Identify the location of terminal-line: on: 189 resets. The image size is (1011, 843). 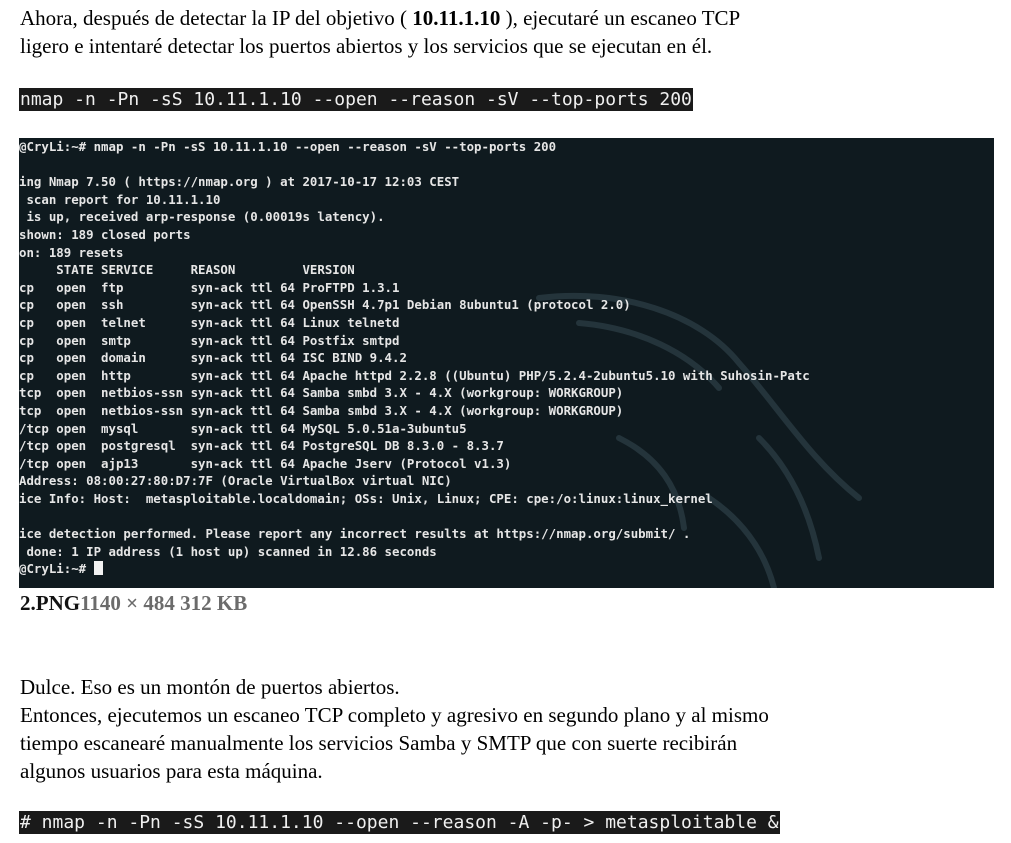
(71, 252).